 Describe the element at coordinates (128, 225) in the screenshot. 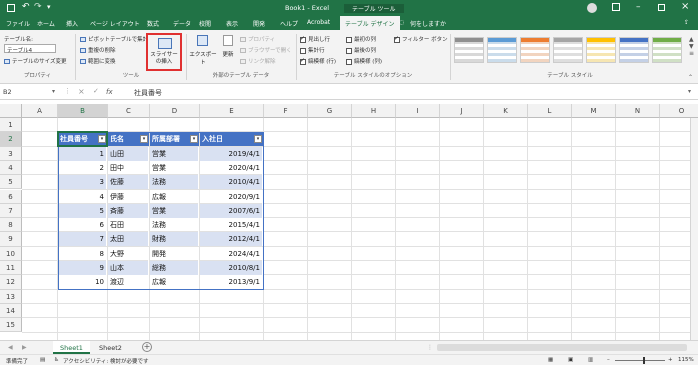

I see `table-cell: 石田` at that location.